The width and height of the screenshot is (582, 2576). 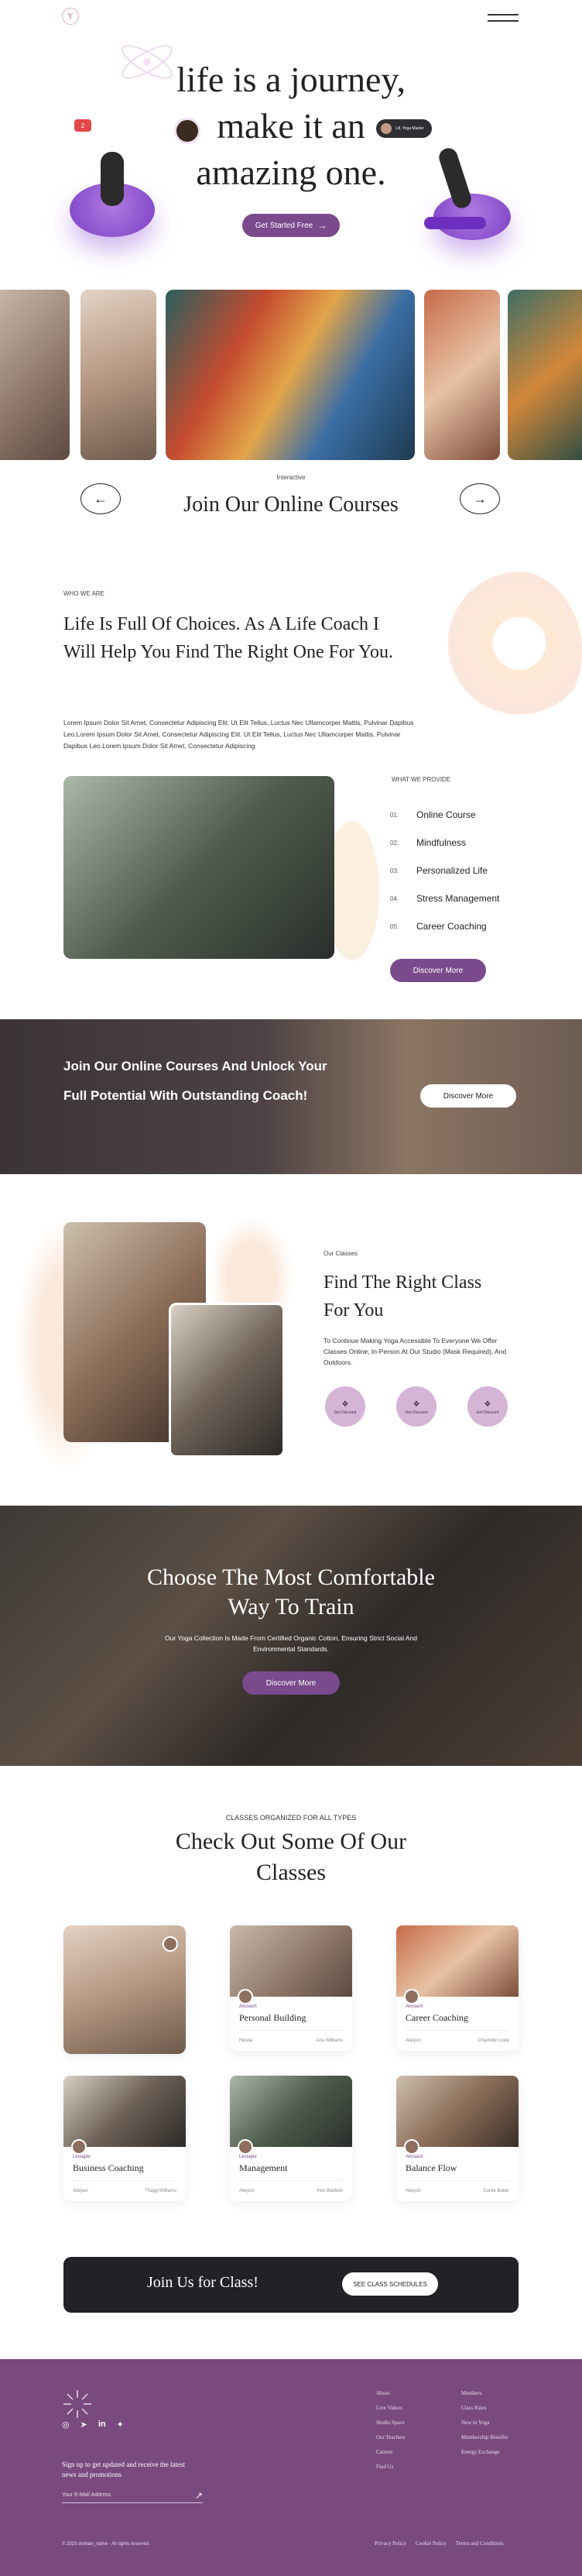 I want to click on privacy-policy-link: Privacy Policy, so click(x=390, y=2543).